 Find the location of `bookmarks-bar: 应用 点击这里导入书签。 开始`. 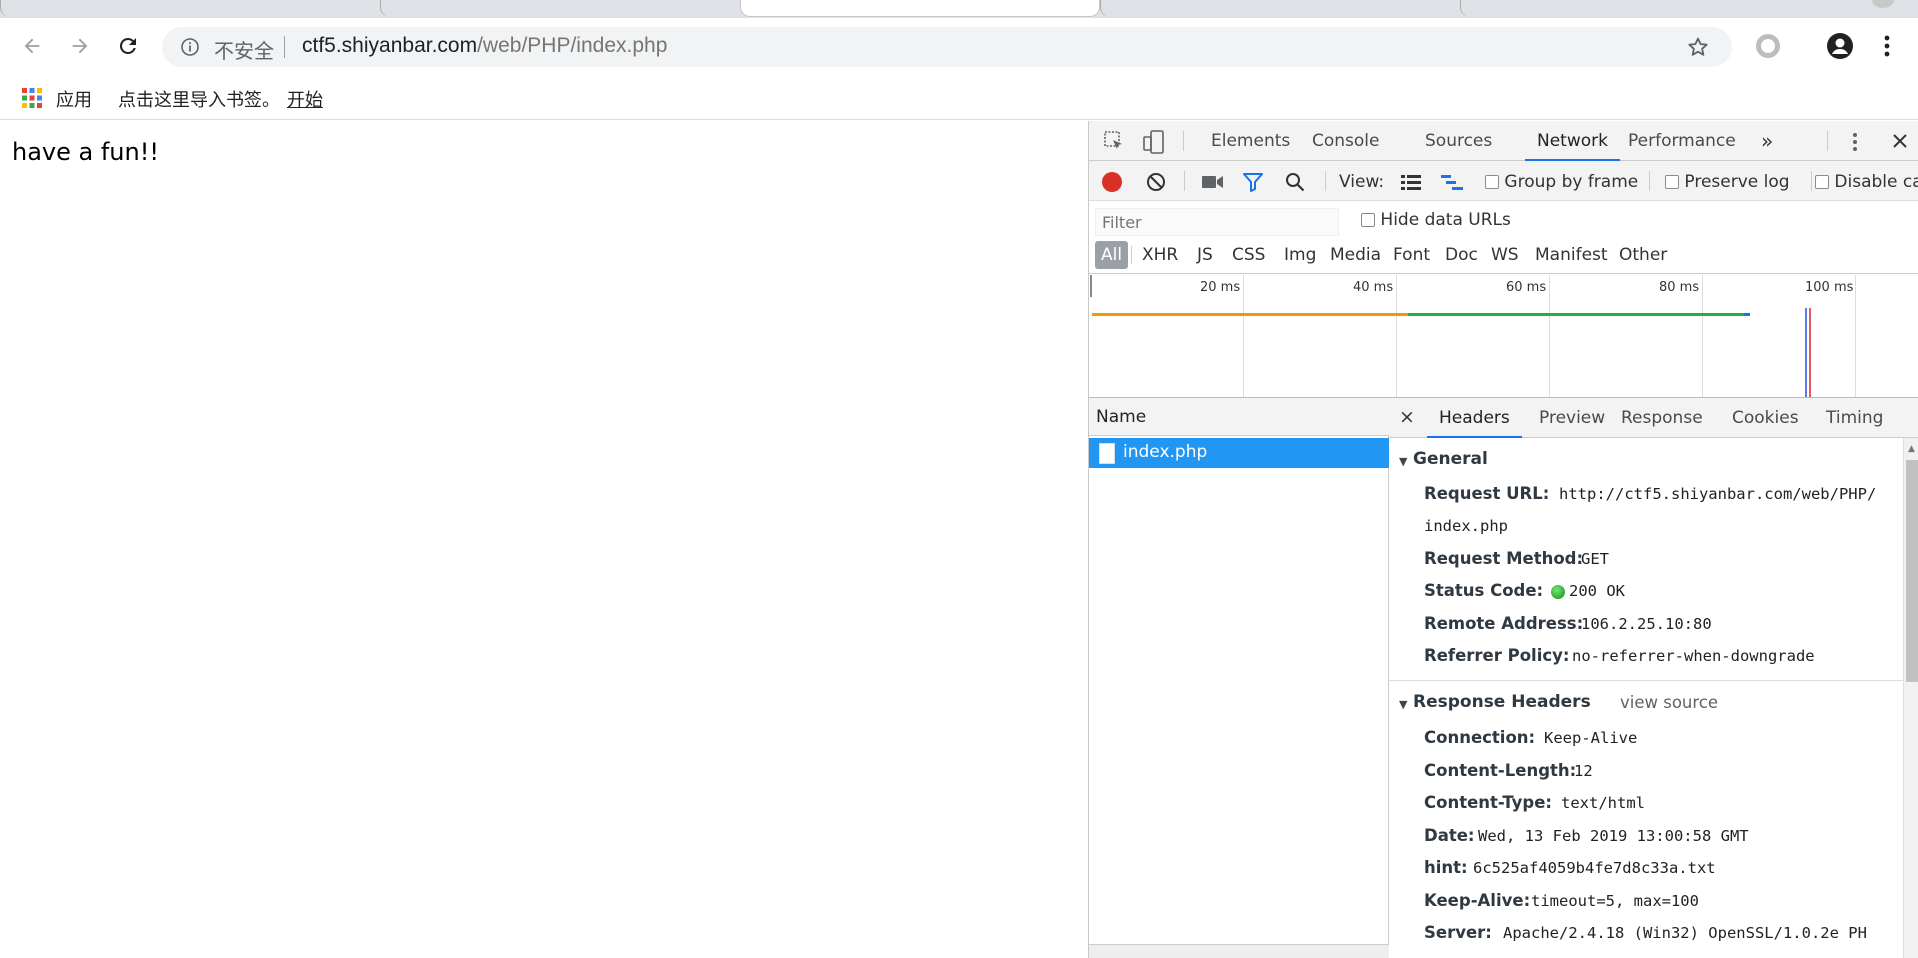

bookmarks-bar: 应用 点击这里导入书签。 开始 is located at coordinates (959, 97).